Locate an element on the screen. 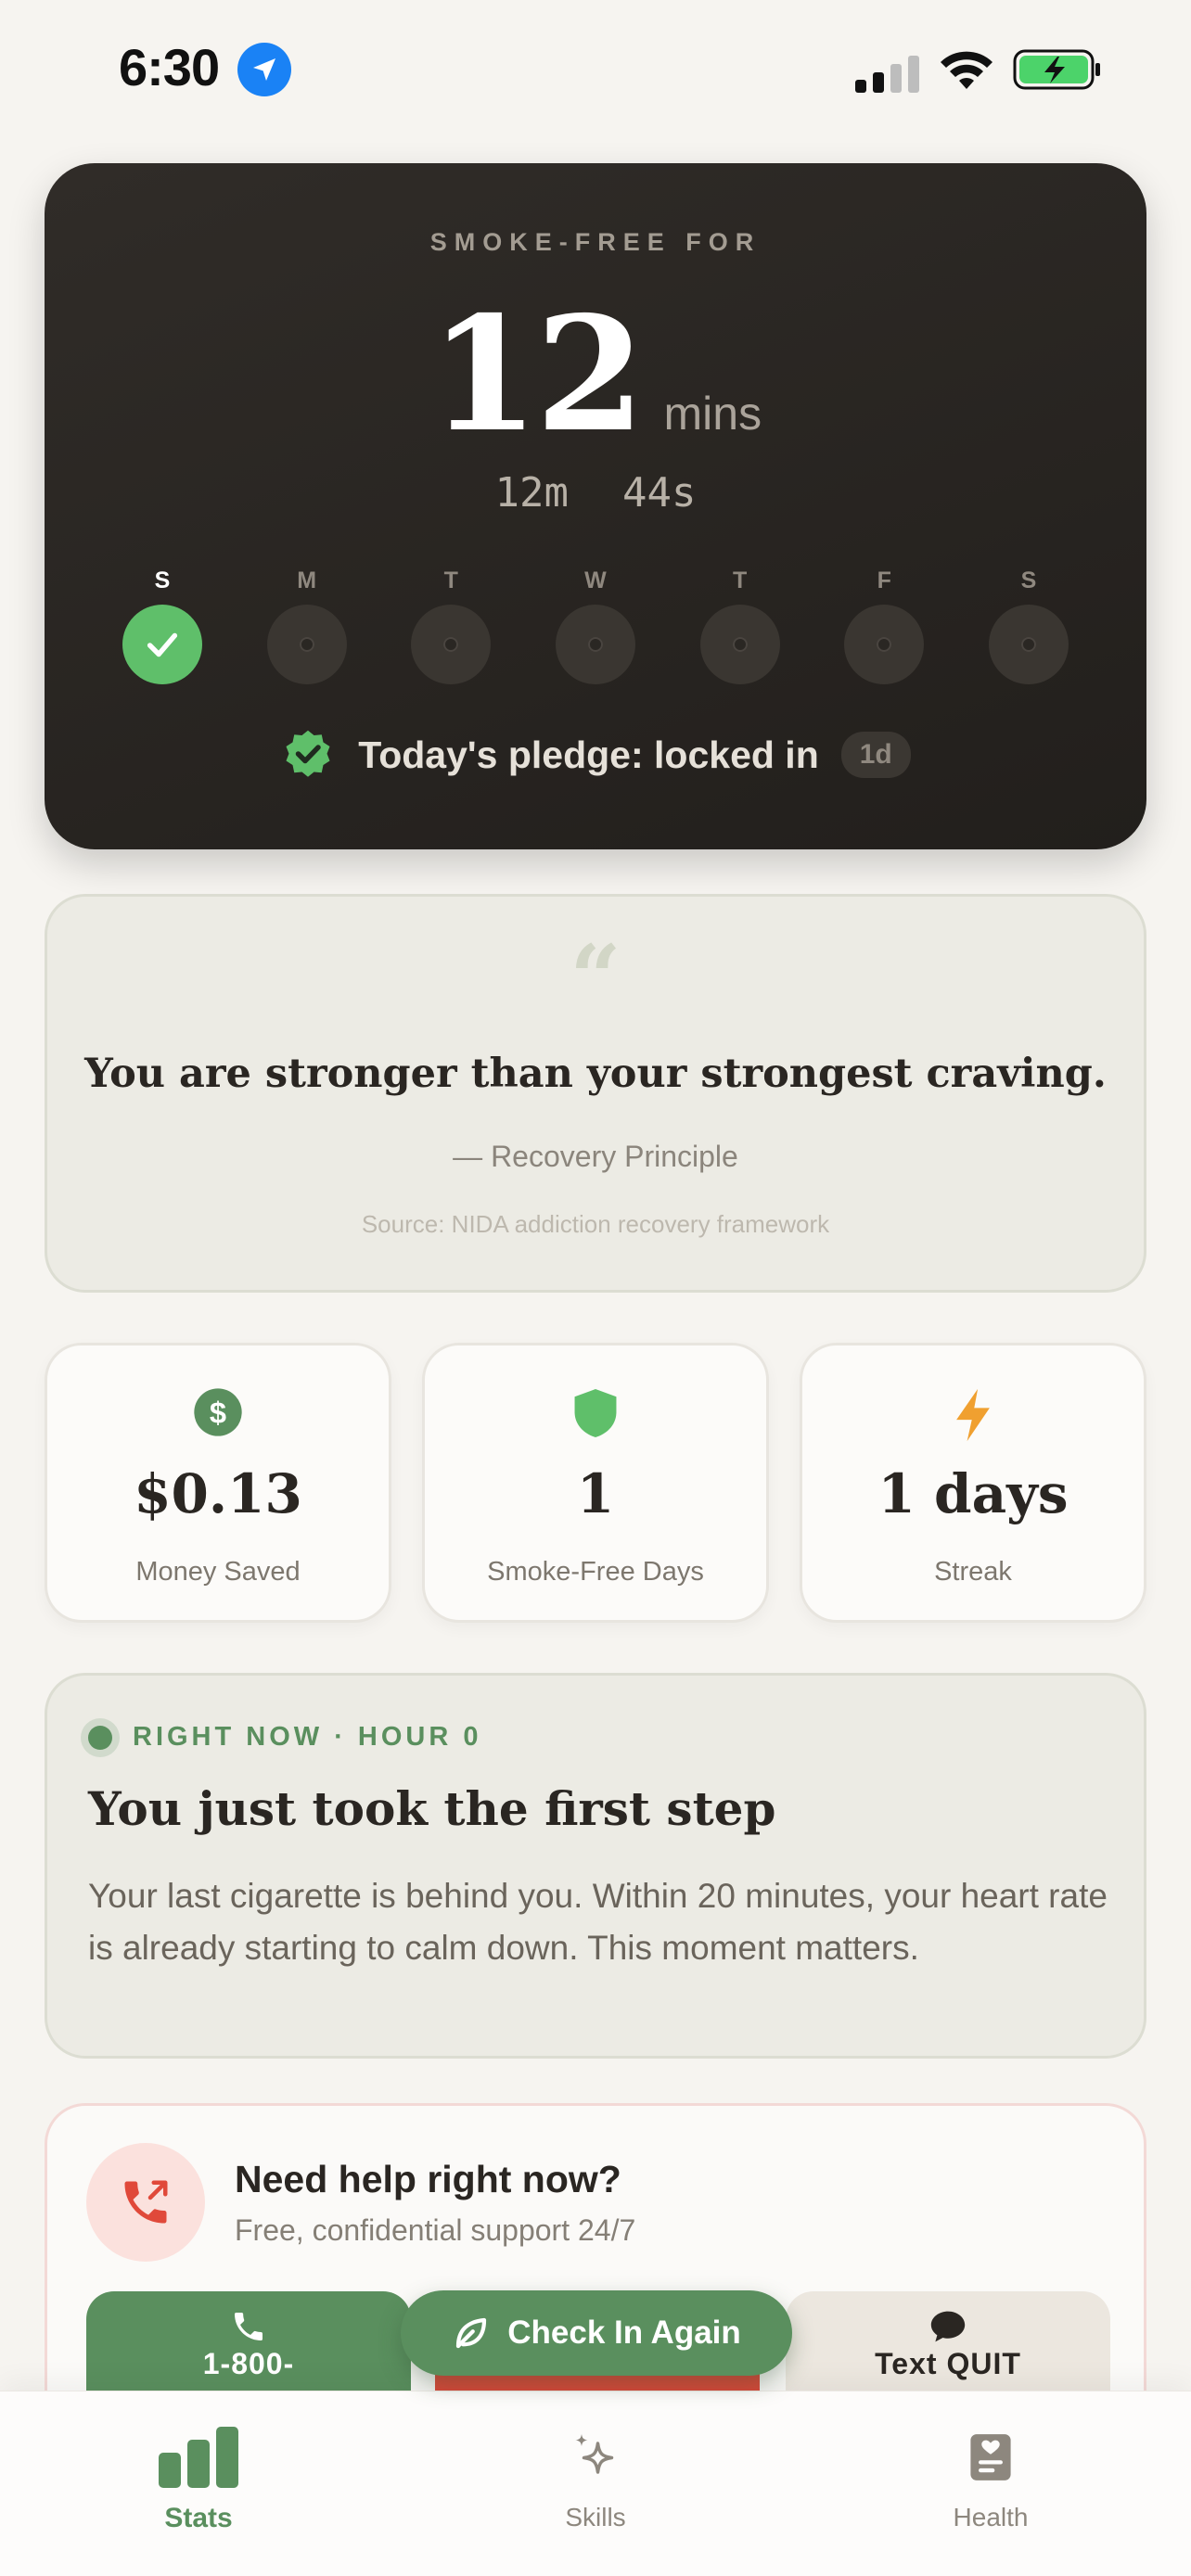  quote-mark-icon: “ is located at coordinates (595, 977).